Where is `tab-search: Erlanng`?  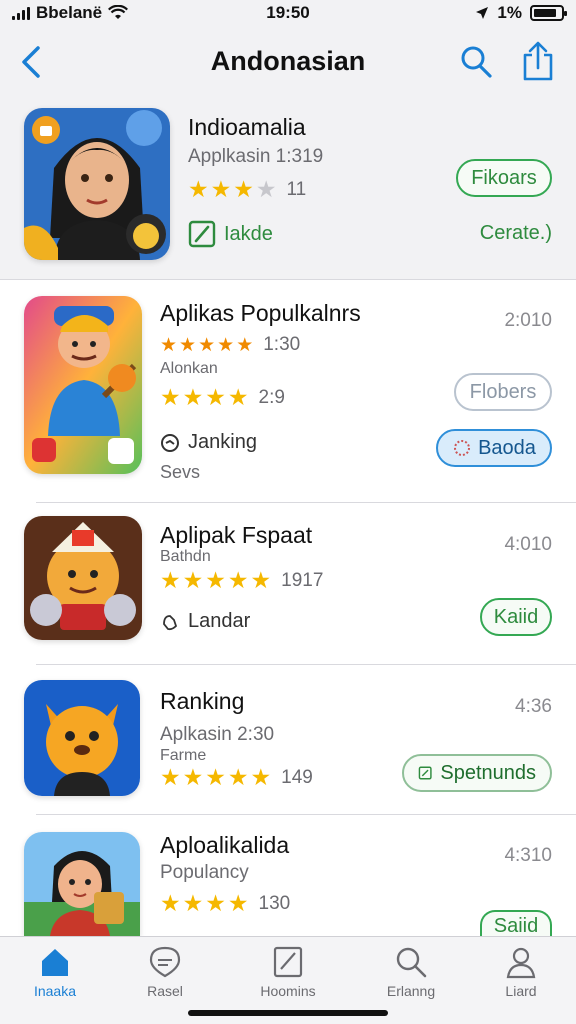 tab-search: Erlanng is located at coordinates (411, 972).